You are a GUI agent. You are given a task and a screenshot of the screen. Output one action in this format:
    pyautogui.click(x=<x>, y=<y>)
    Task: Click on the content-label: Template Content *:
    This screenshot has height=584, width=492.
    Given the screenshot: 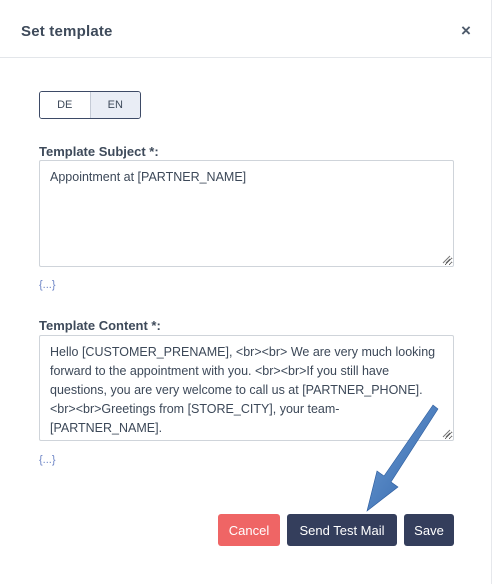 What is the action you would take?
    pyautogui.click(x=100, y=325)
    